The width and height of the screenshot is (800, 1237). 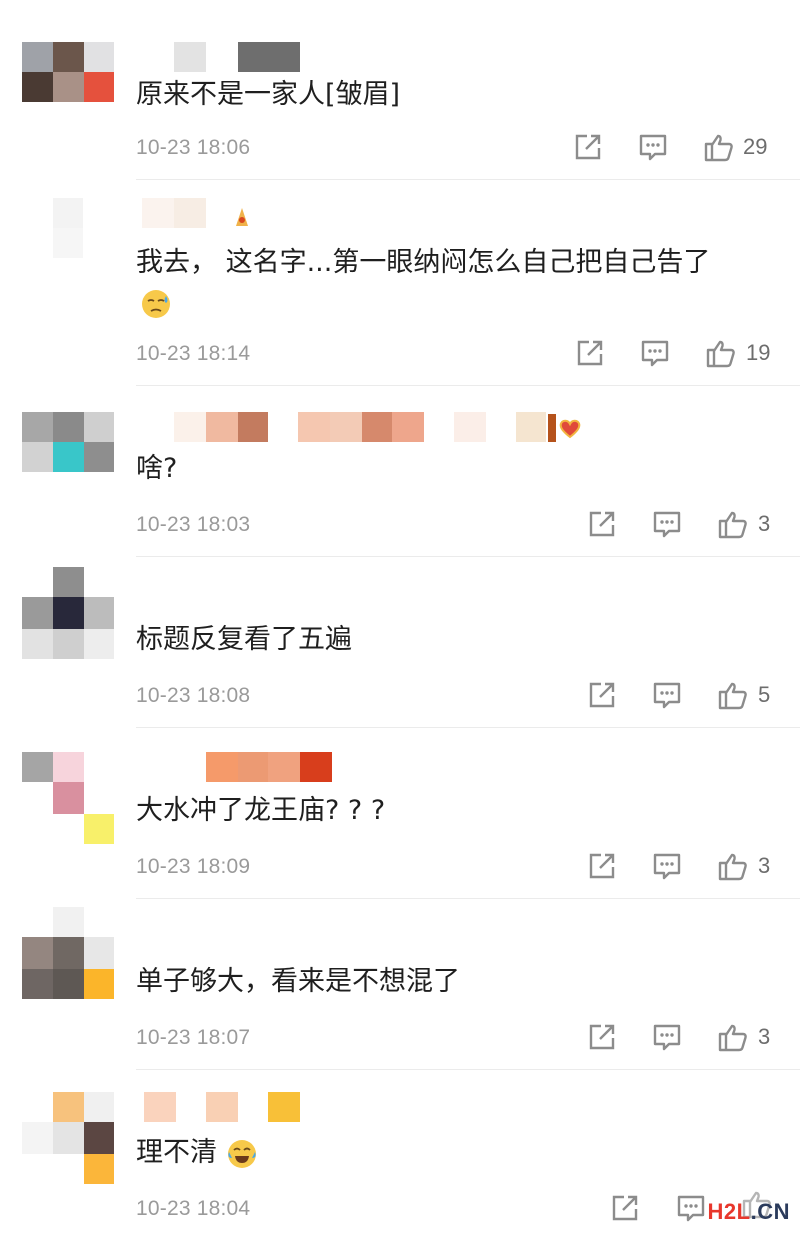 What do you see at coordinates (755, 146) in the screenshot?
I see `like-count: 29` at bounding box center [755, 146].